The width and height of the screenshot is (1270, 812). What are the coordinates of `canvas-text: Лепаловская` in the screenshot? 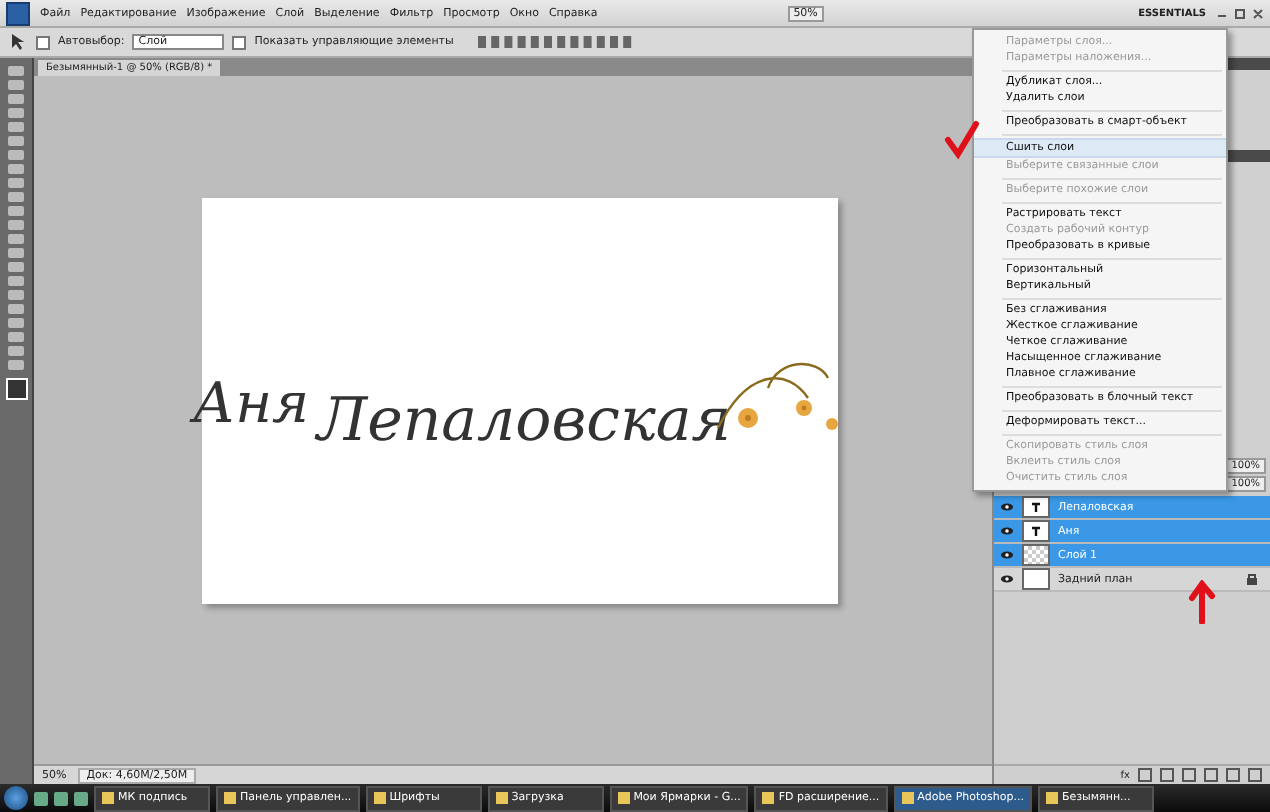 It's located at (524, 422).